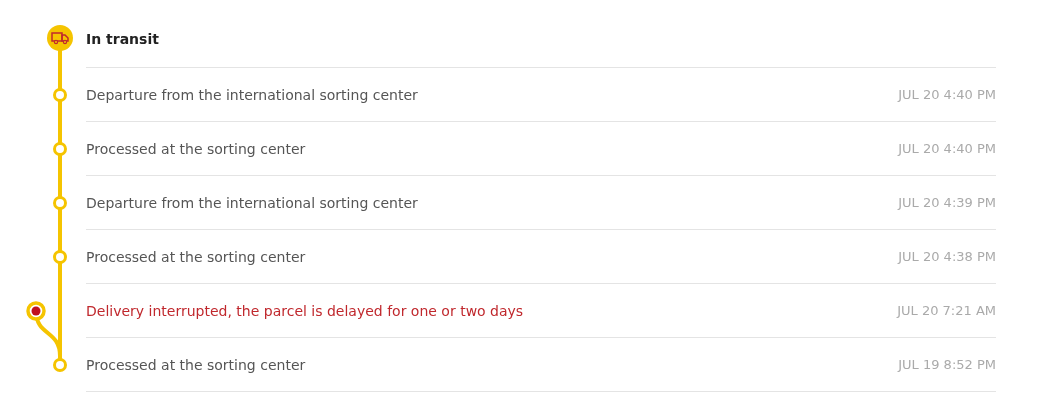  I want to click on event-time: JUL 20 4:38 PM, so click(947, 256).